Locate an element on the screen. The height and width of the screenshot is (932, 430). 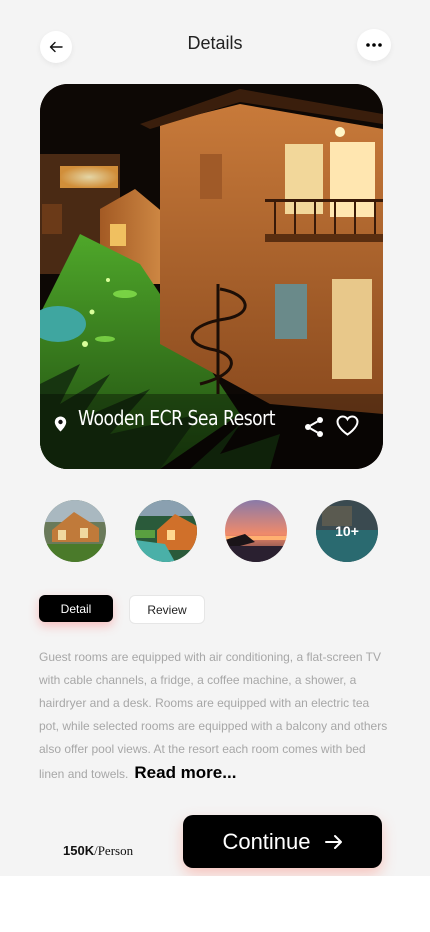
hotel-name: Wooden ECR Sea Resort is located at coordinates (176, 418).